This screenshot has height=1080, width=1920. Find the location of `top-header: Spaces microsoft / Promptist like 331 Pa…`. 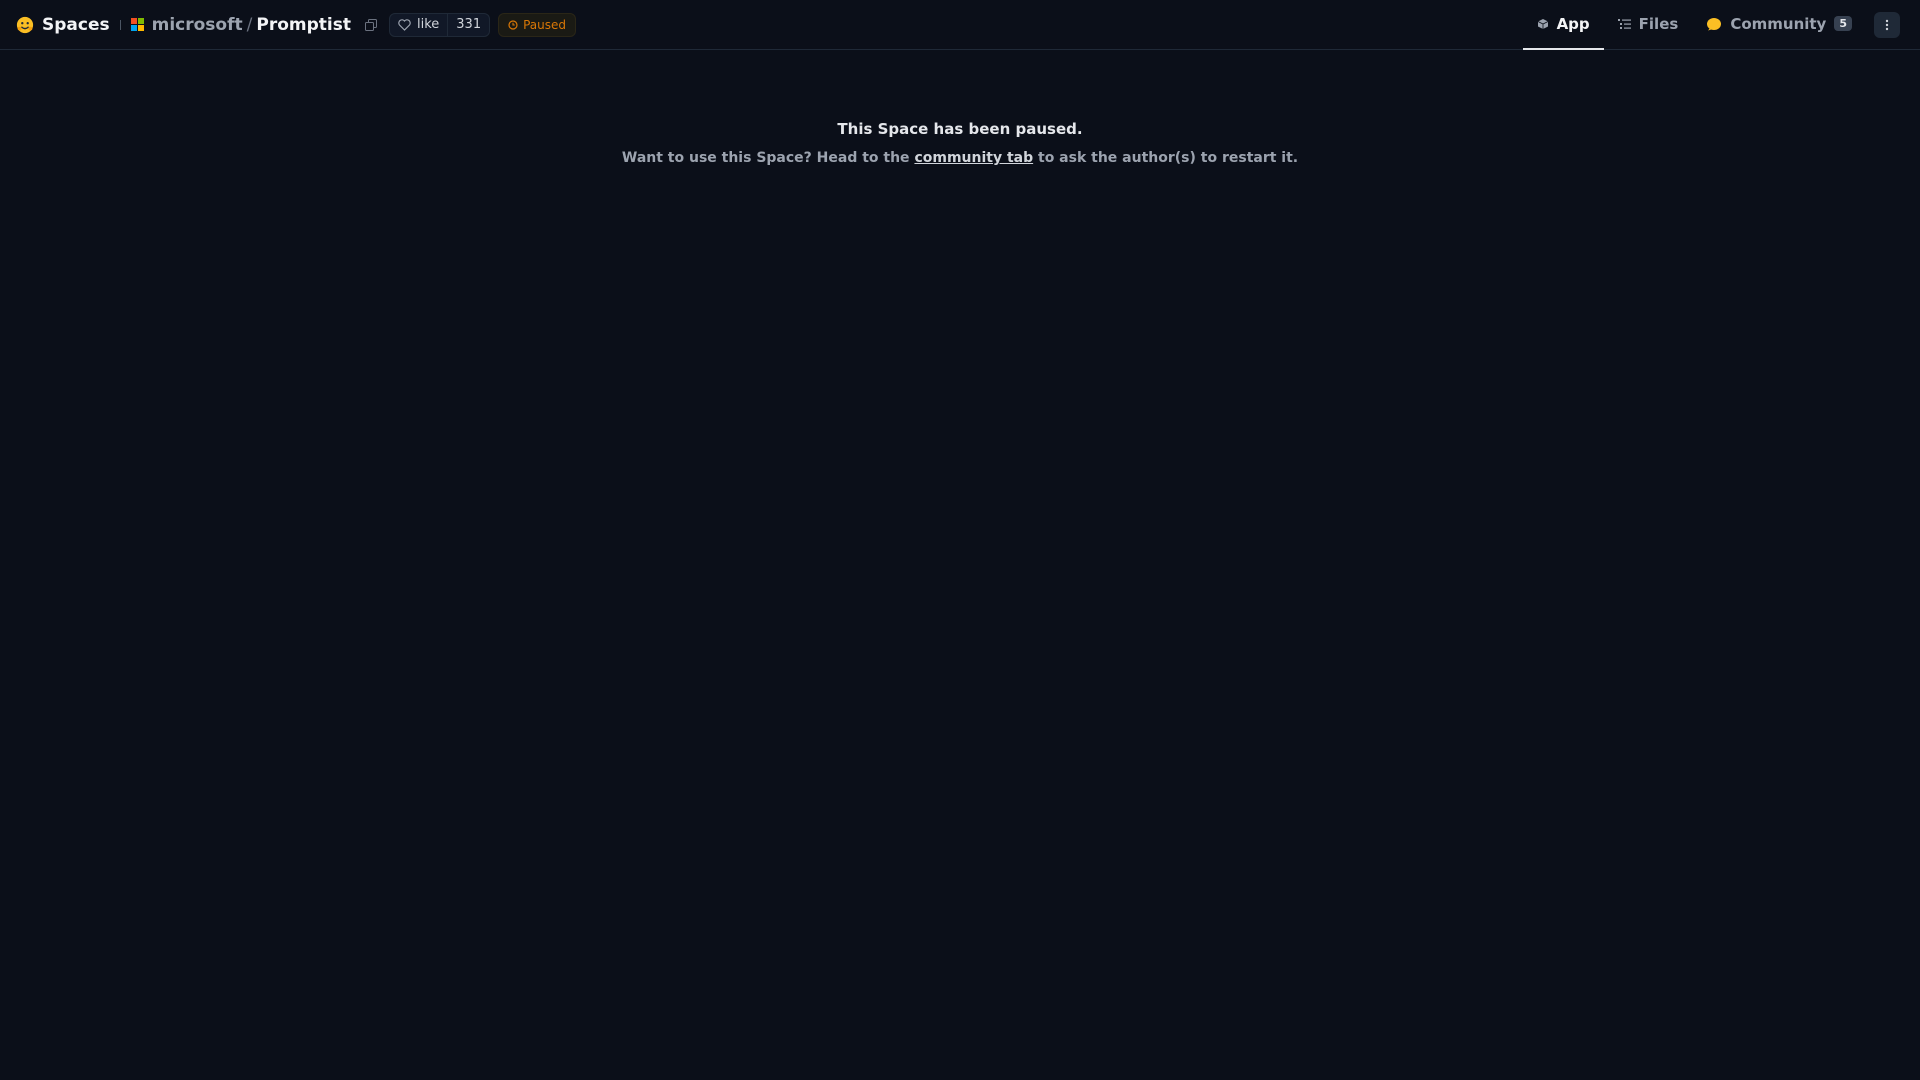

top-header: Spaces microsoft / Promptist like 331 Pa… is located at coordinates (960, 25).